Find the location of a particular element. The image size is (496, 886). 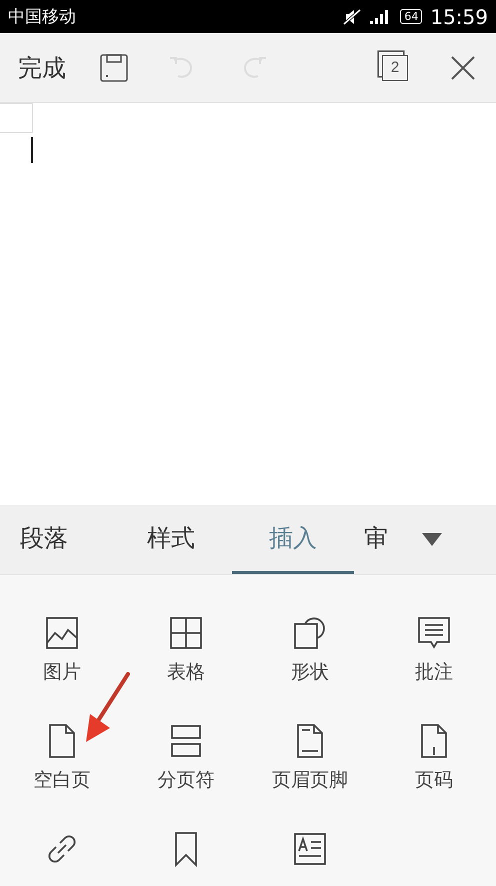

insert-option-label: 图片 is located at coordinates (62, 672).